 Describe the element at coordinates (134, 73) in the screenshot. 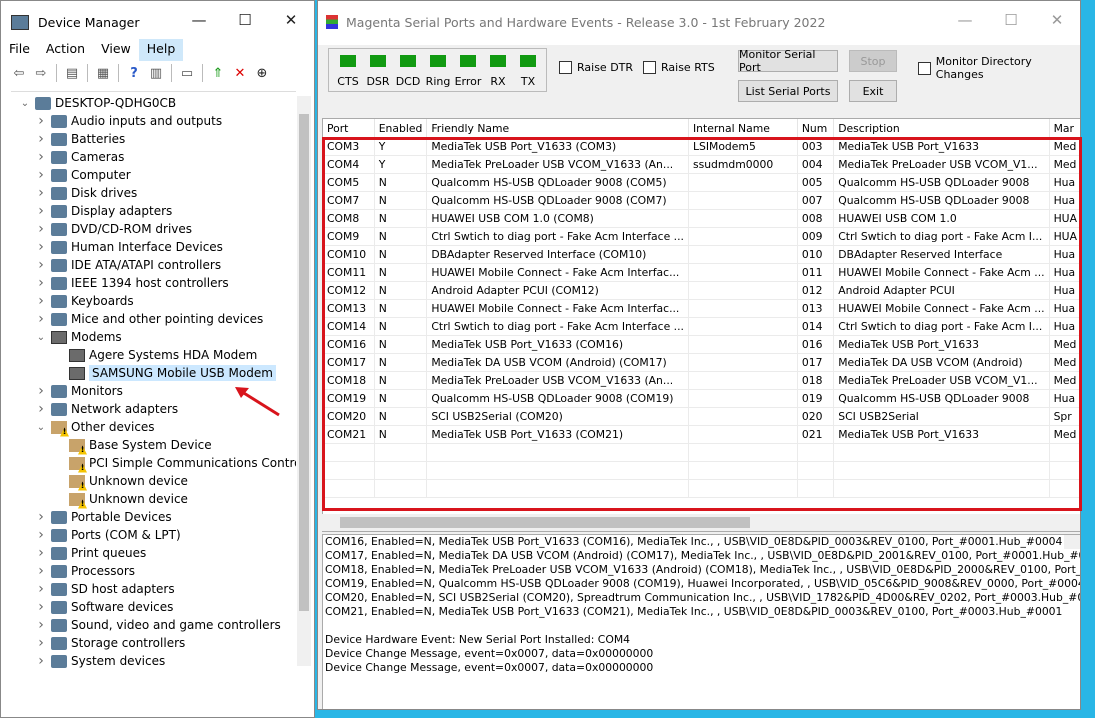

I see `help-icon: ?` at that location.